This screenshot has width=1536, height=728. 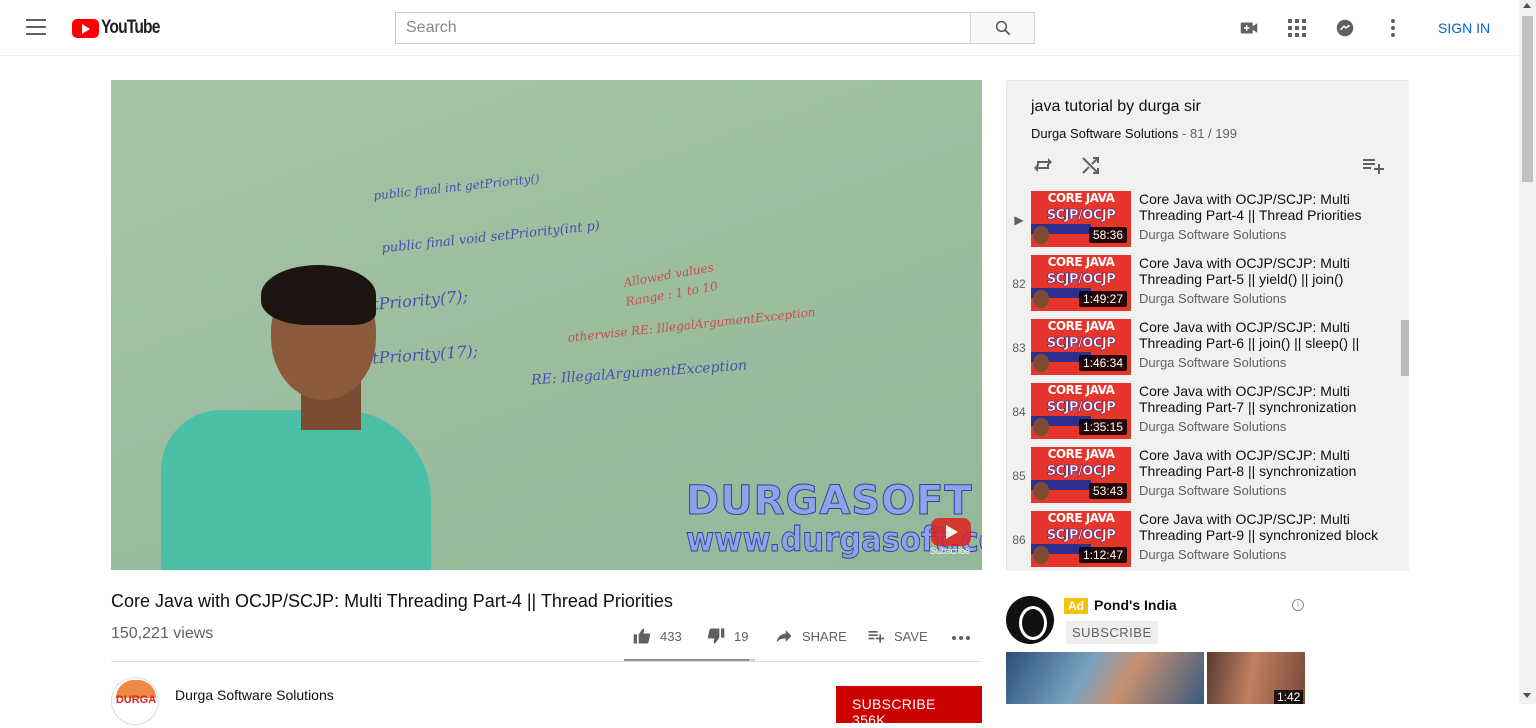 What do you see at coordinates (1207, 626) in the screenshot?
I see `ad-card: Ad Pond's India i SUBSCRIBE` at bounding box center [1207, 626].